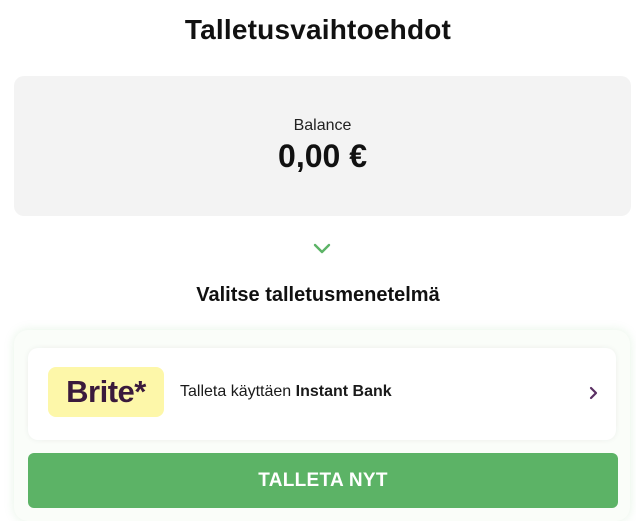 Image resolution: width=636 pixels, height=521 pixels. I want to click on balance-label: Balance, so click(322, 125).